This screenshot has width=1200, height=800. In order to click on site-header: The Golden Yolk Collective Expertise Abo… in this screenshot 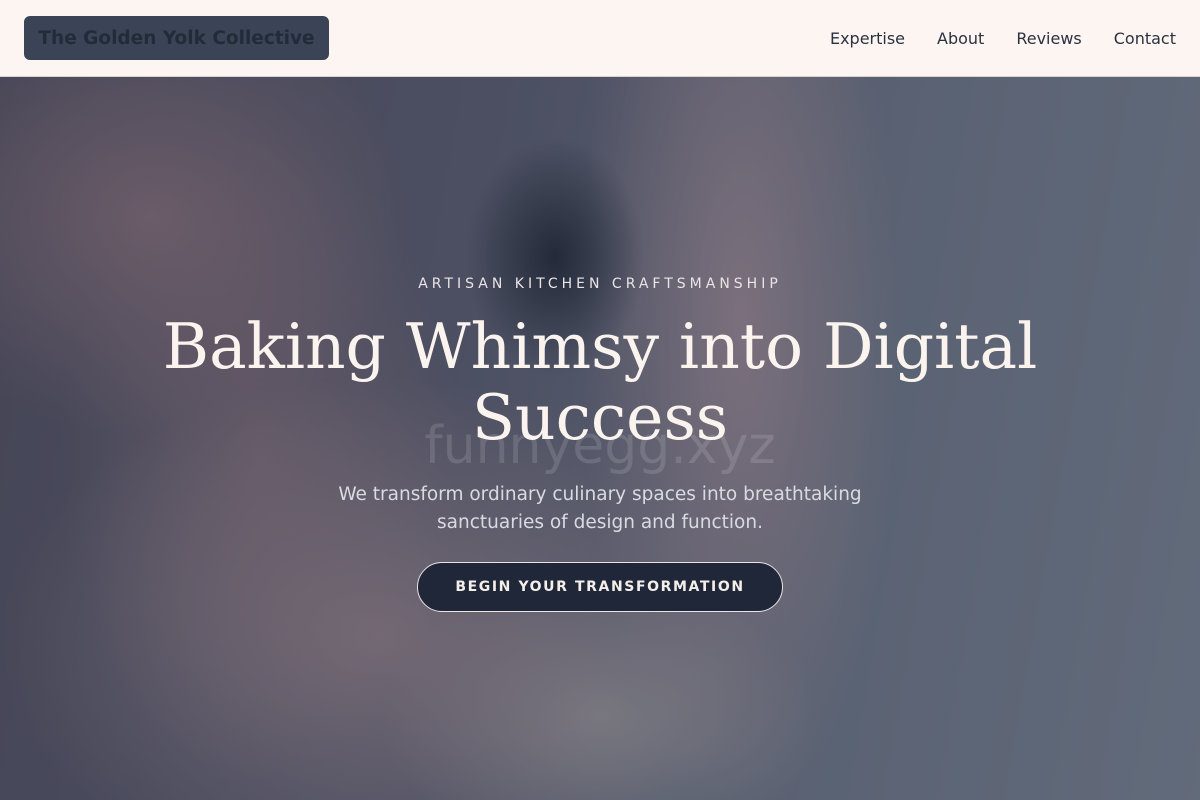, I will do `click(600, 38)`.